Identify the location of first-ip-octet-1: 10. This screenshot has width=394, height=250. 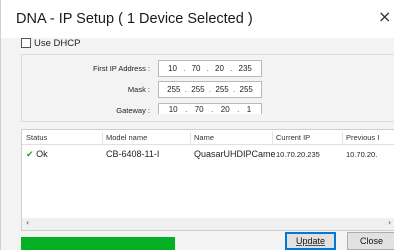
(172, 68).